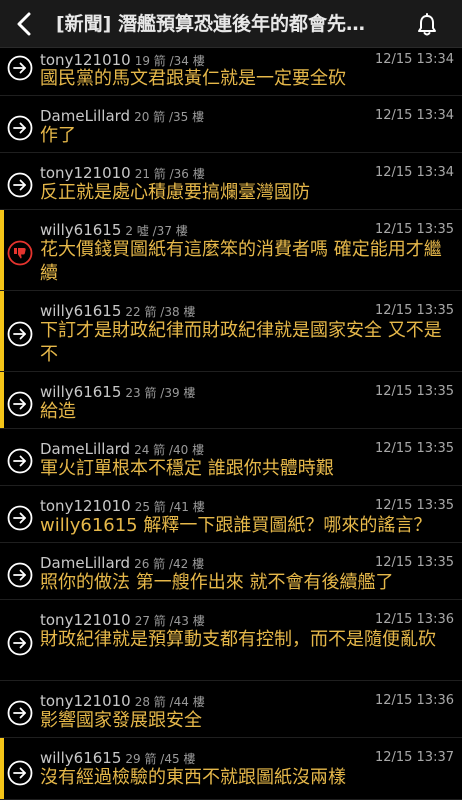 Image resolution: width=462 pixels, height=800 pixels. I want to click on post-meta: willy61615 23 箭 /39 樓, so click(117, 392).